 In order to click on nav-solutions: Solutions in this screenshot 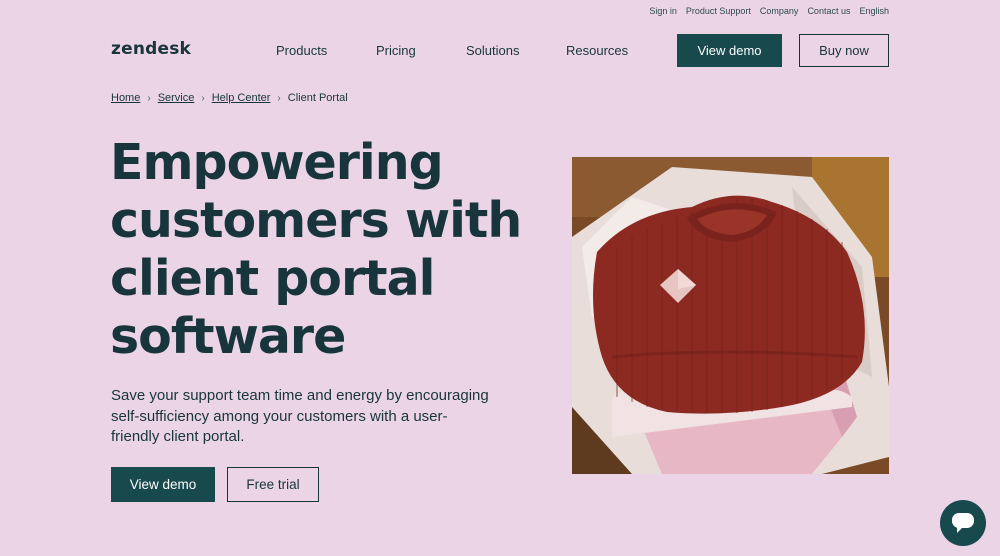, I will do `click(516, 50)`.